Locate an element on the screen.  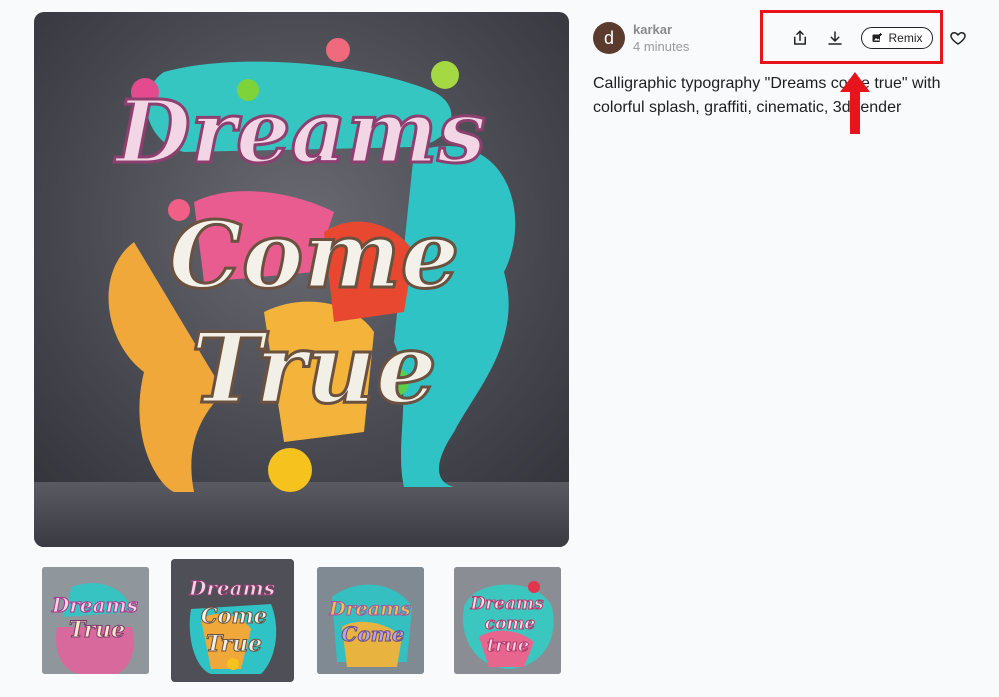
main-text-line-3: True is located at coordinates (314, 368).